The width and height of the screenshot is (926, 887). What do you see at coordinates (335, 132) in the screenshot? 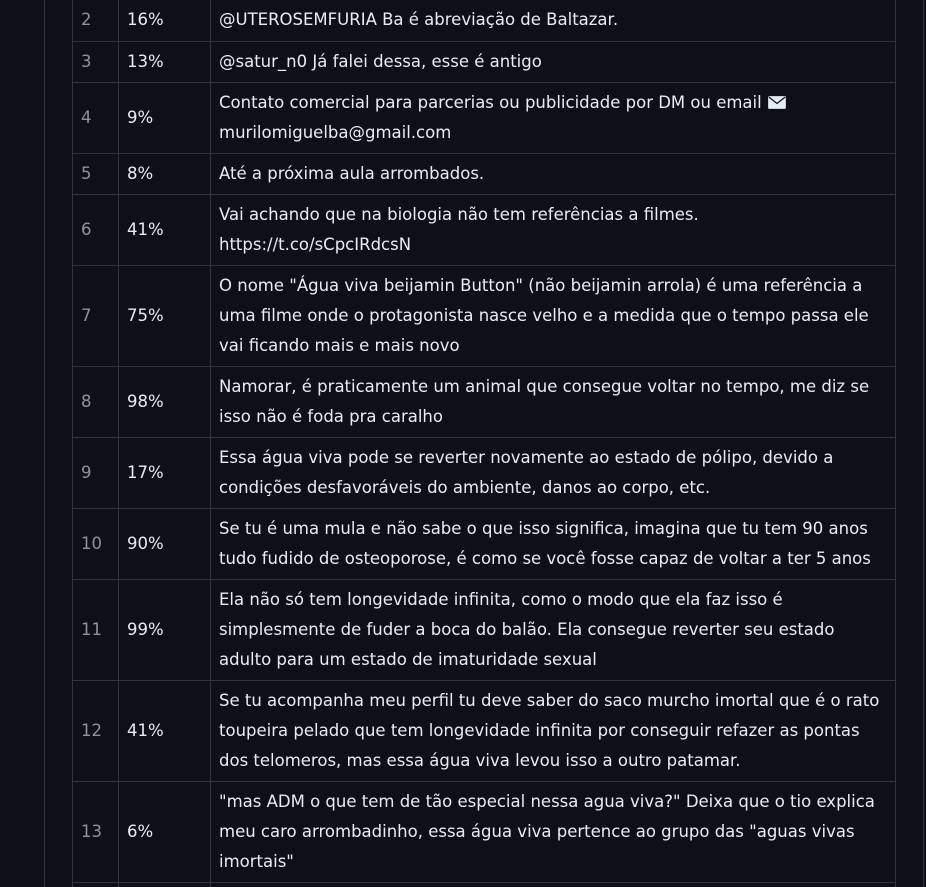
I see `email-address: murilomiguelba@gmail.com` at bounding box center [335, 132].